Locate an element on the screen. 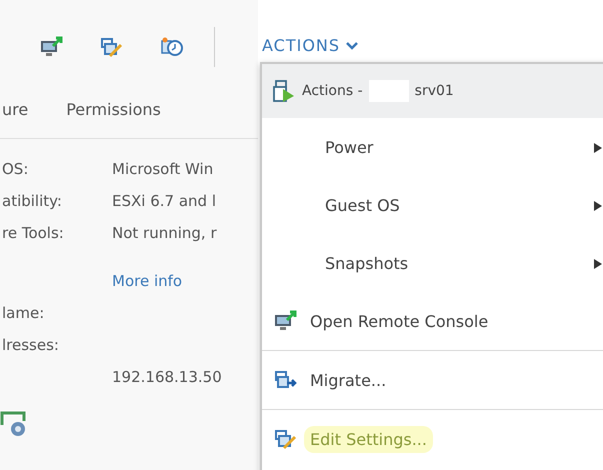 The width and height of the screenshot is (603, 470). property-label: lresses: is located at coordinates (31, 345).